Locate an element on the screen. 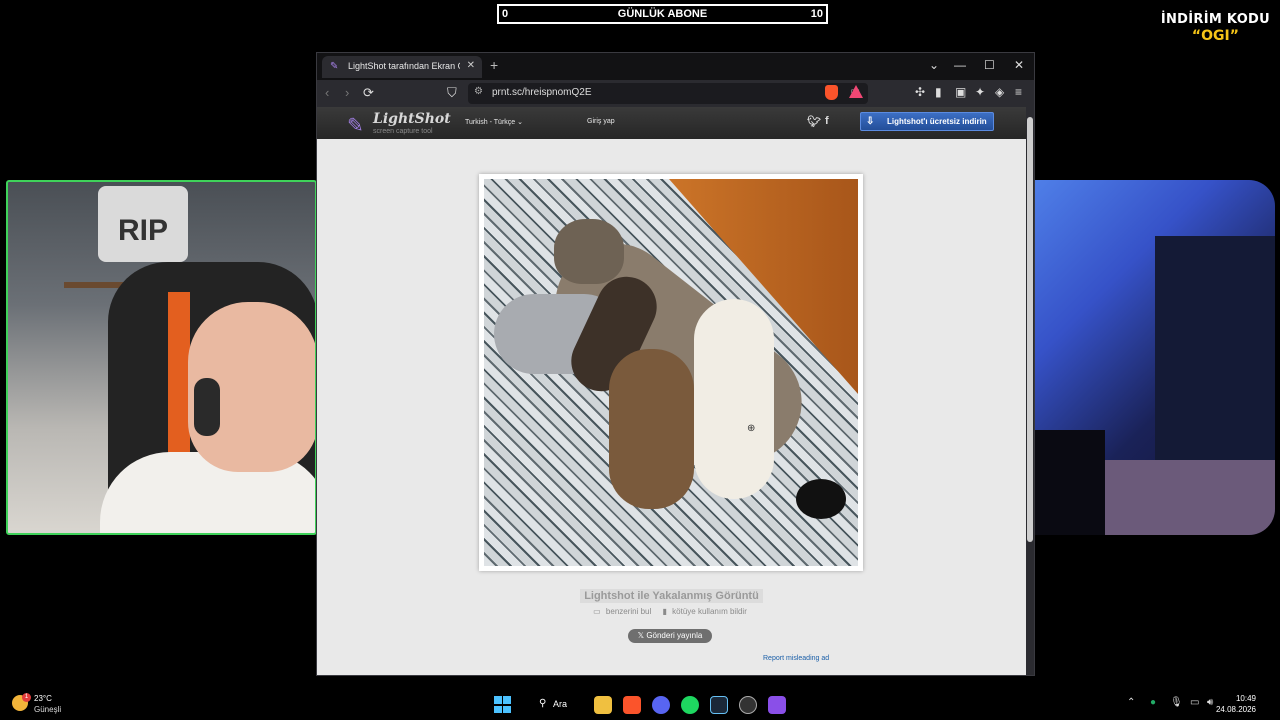 The height and width of the screenshot is (720, 1280). bed is located at coordinates (1175, 497).